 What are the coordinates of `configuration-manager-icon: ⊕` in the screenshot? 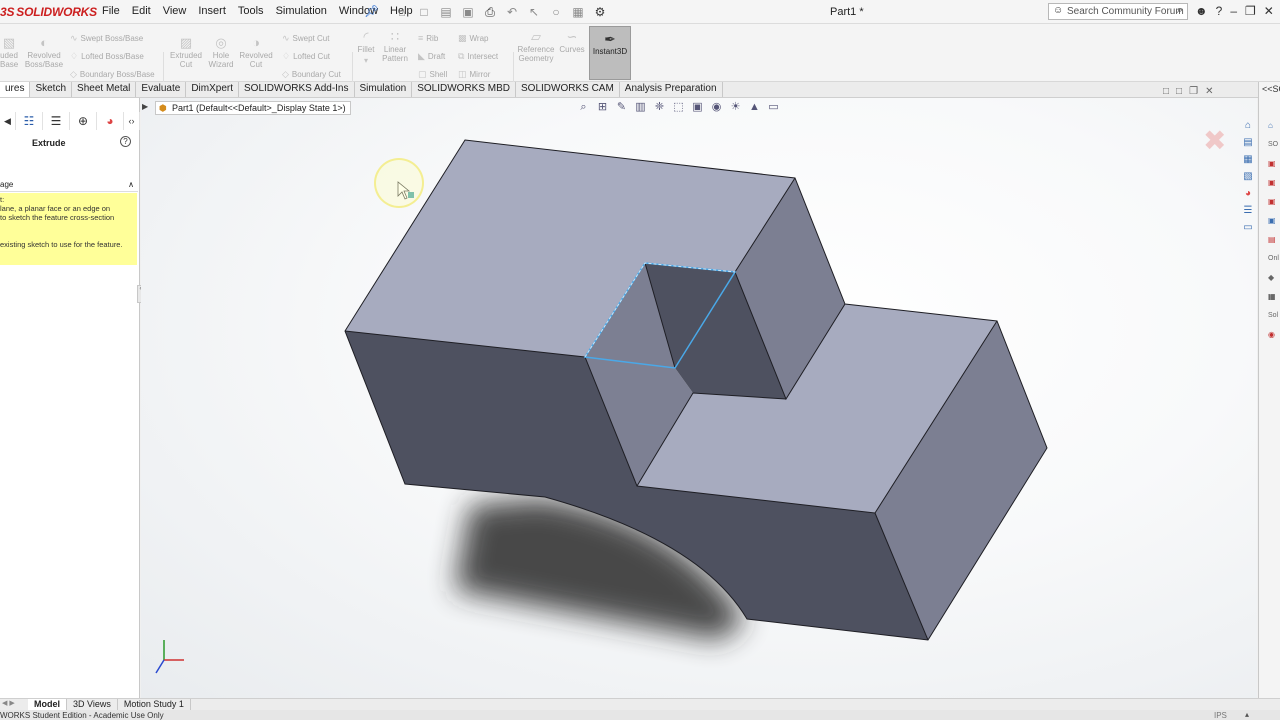 It's located at (83, 121).